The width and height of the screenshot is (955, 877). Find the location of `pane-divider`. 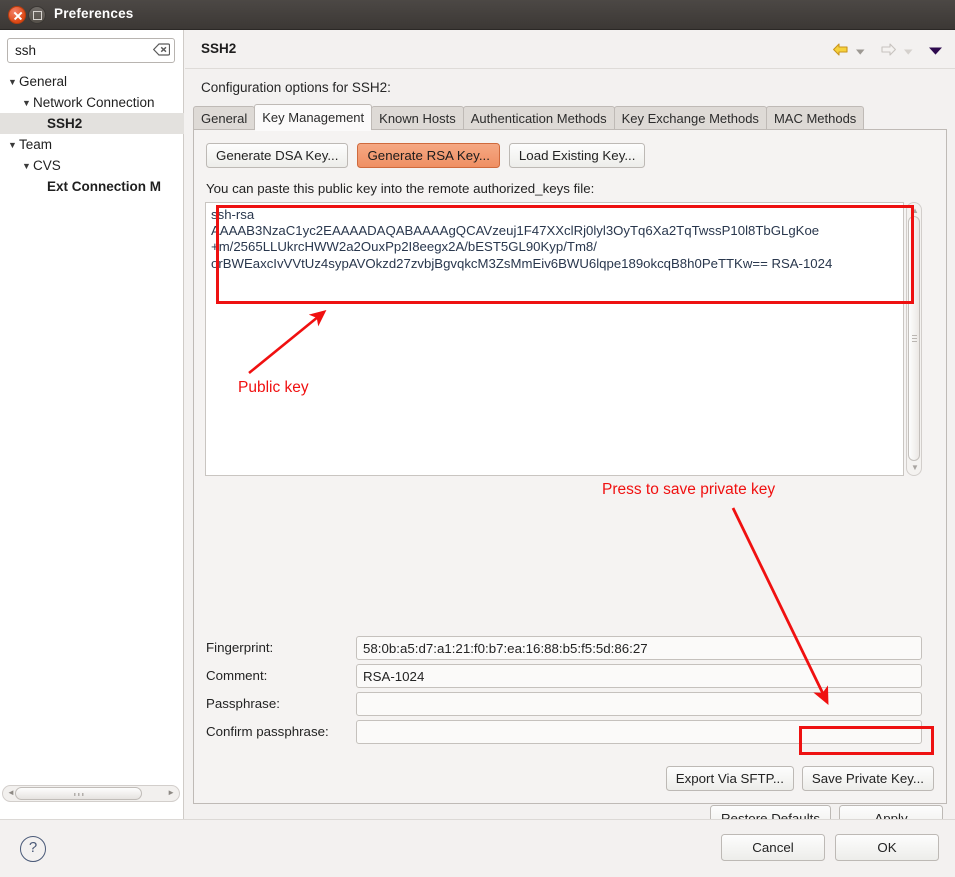

pane-divider is located at coordinates (570, 68).